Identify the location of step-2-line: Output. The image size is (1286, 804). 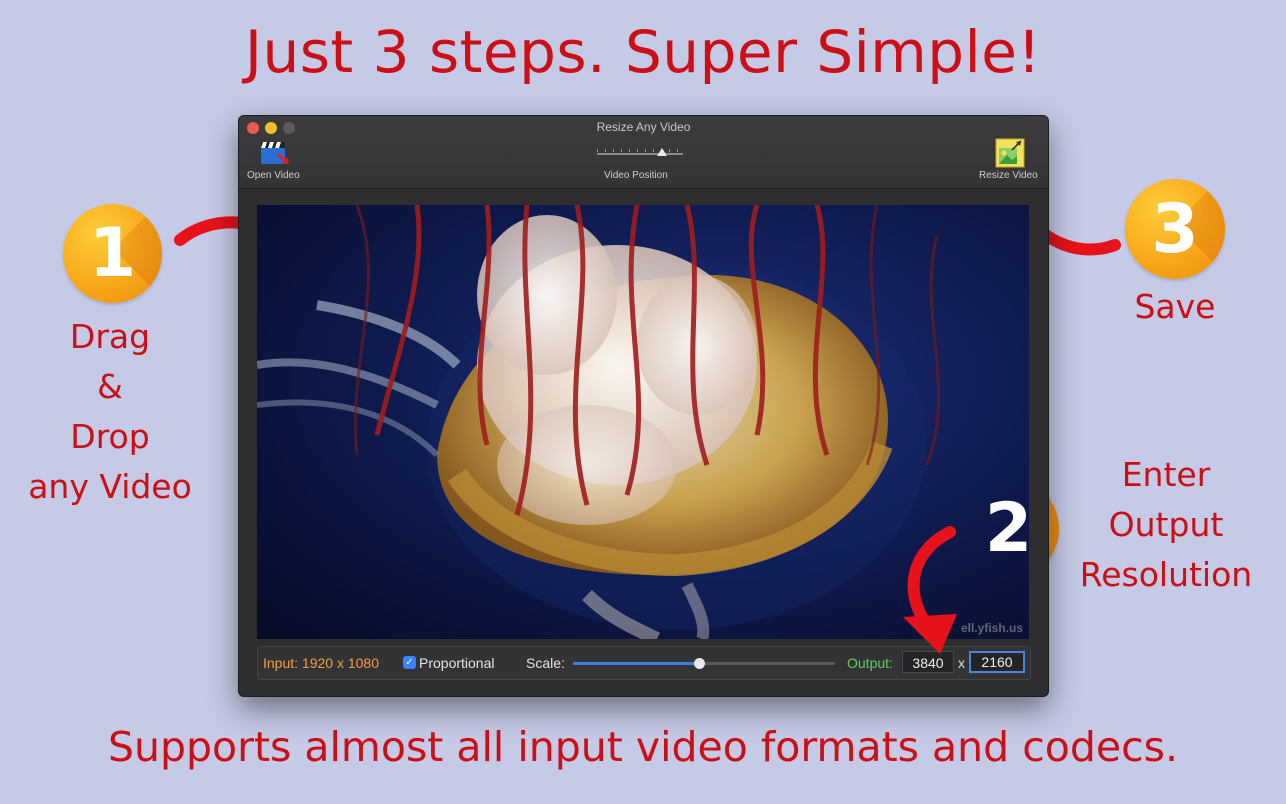
(1166, 524).